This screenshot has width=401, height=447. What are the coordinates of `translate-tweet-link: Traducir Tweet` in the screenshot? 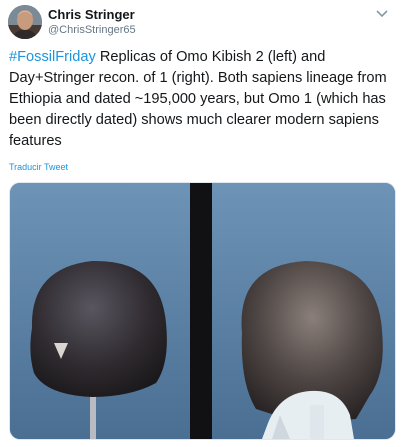 It's located at (38, 167).